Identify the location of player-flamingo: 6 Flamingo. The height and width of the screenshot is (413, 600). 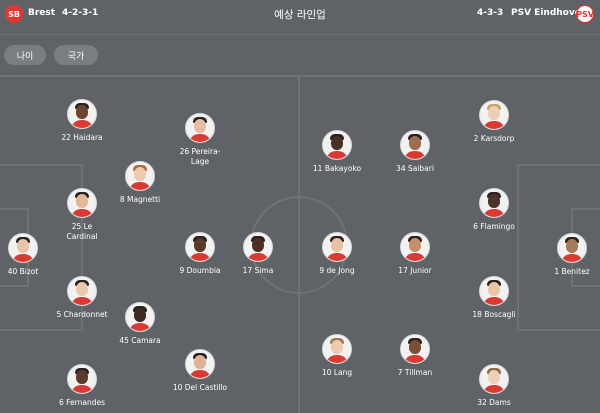
(494, 210).